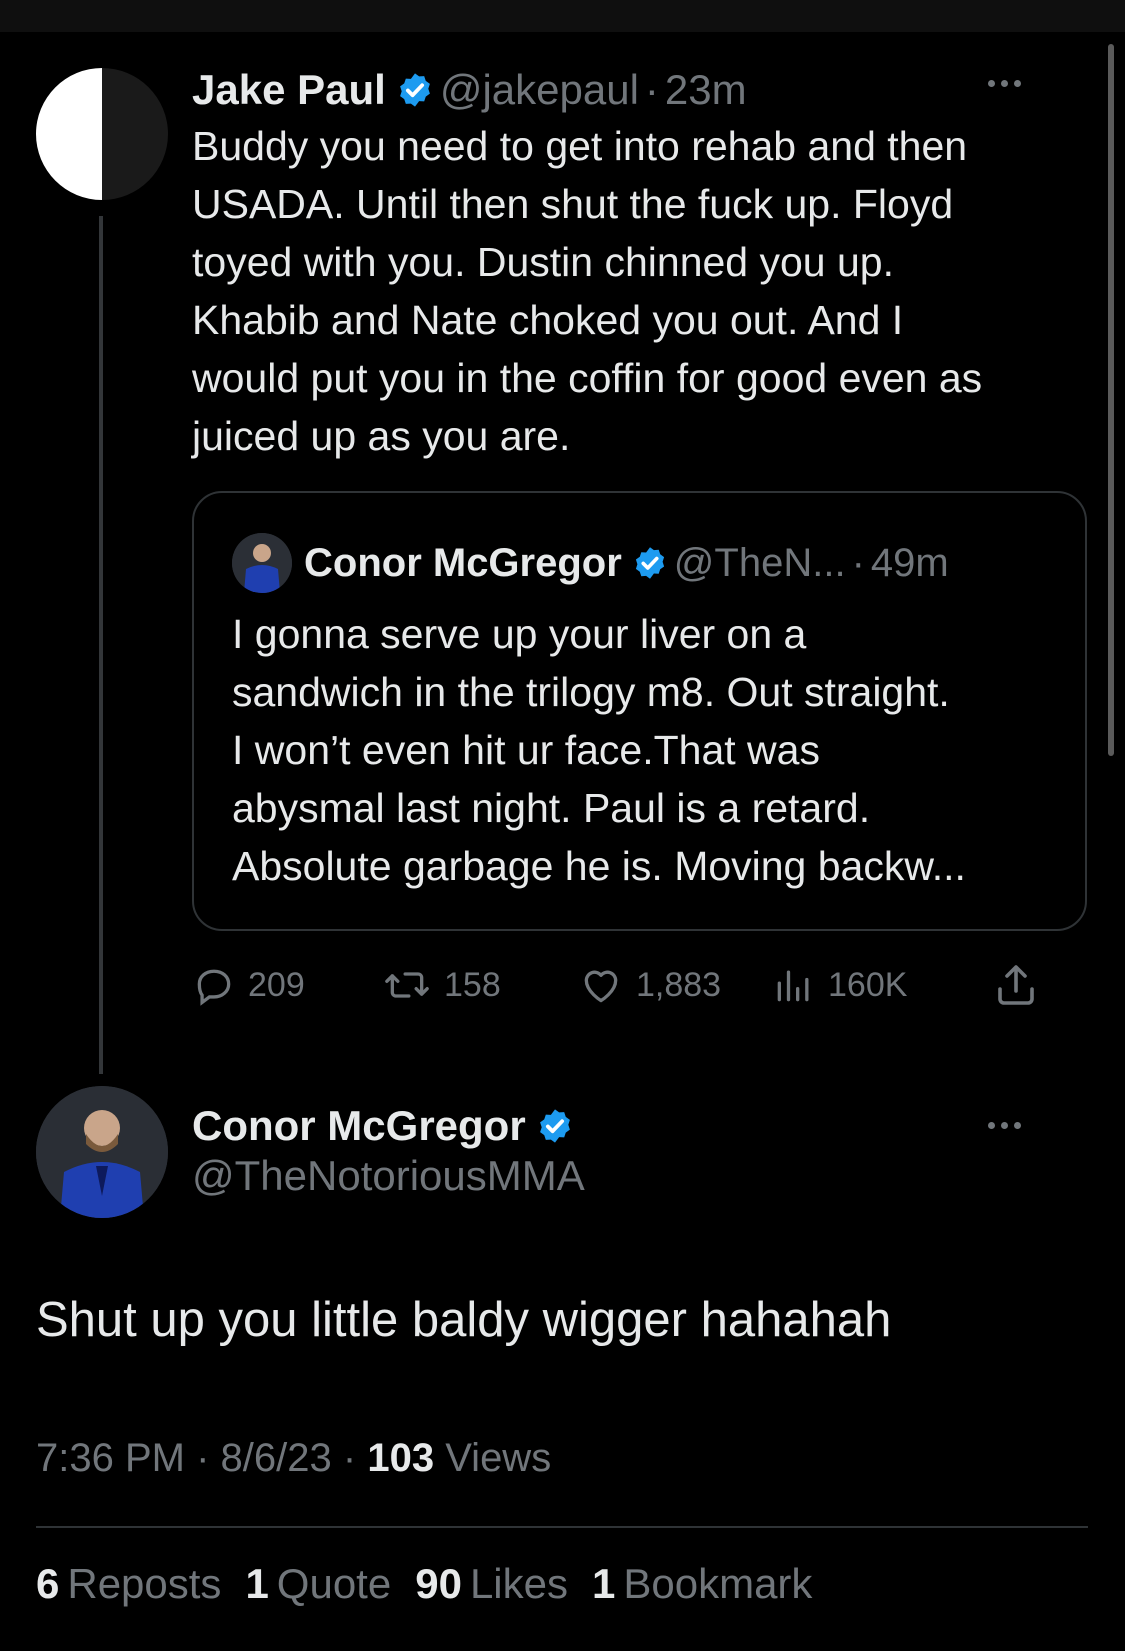 The width and height of the screenshot is (1125, 1651). Describe the element at coordinates (601, 986) in the screenshot. I see `like-icon` at that location.